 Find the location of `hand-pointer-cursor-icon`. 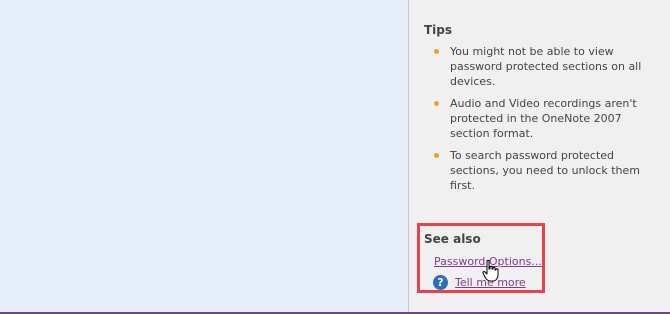

hand-pointer-cursor-icon is located at coordinates (490, 270).